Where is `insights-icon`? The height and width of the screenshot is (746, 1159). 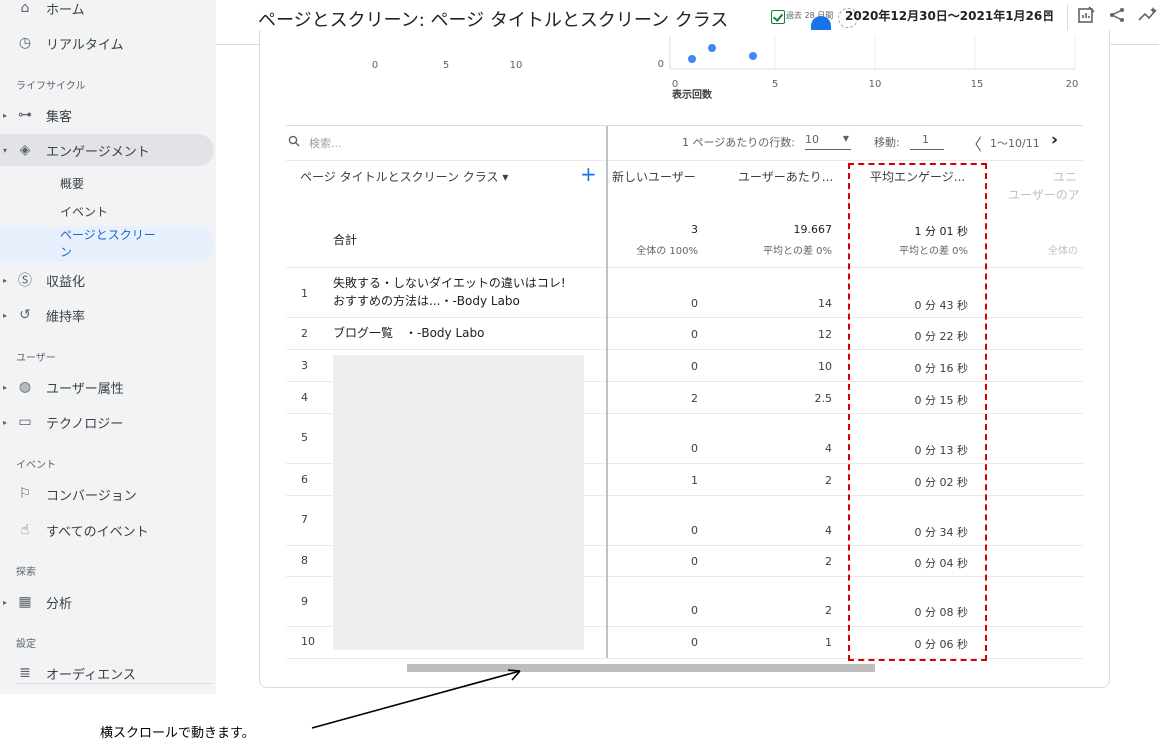
insights-icon is located at coordinates (1148, 15).